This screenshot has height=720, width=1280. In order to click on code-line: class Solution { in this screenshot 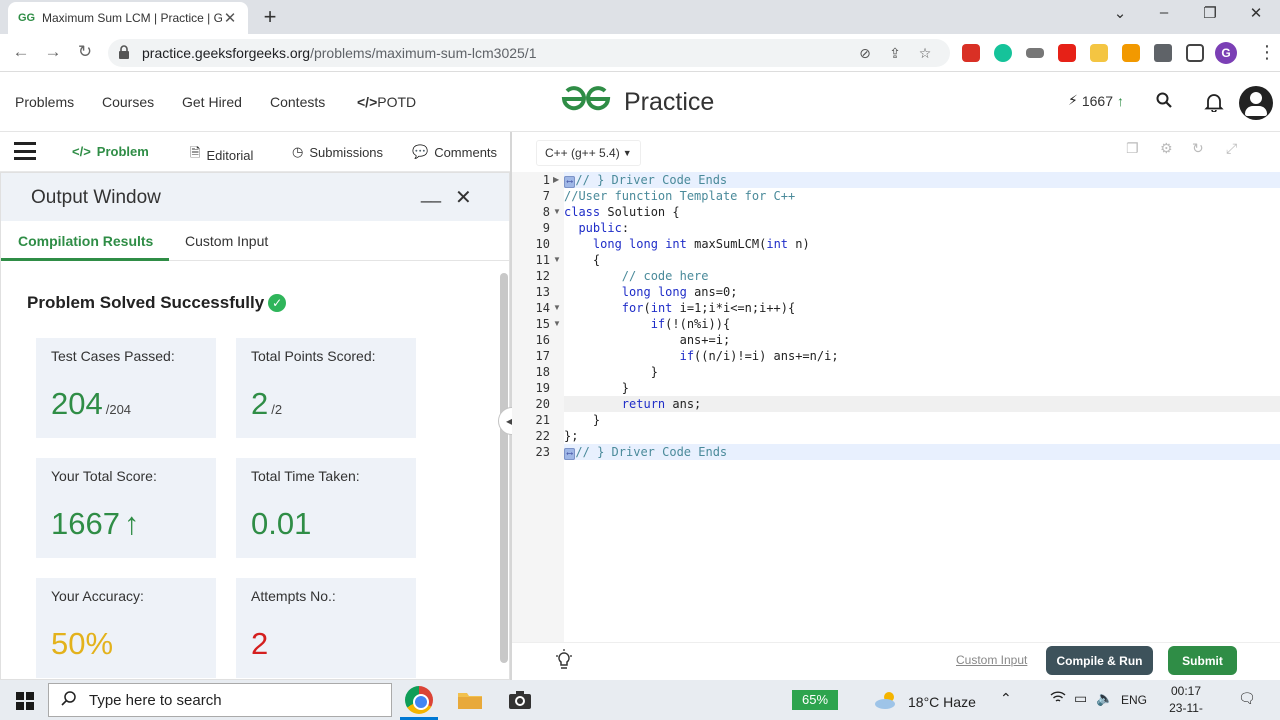, I will do `click(922, 212)`.